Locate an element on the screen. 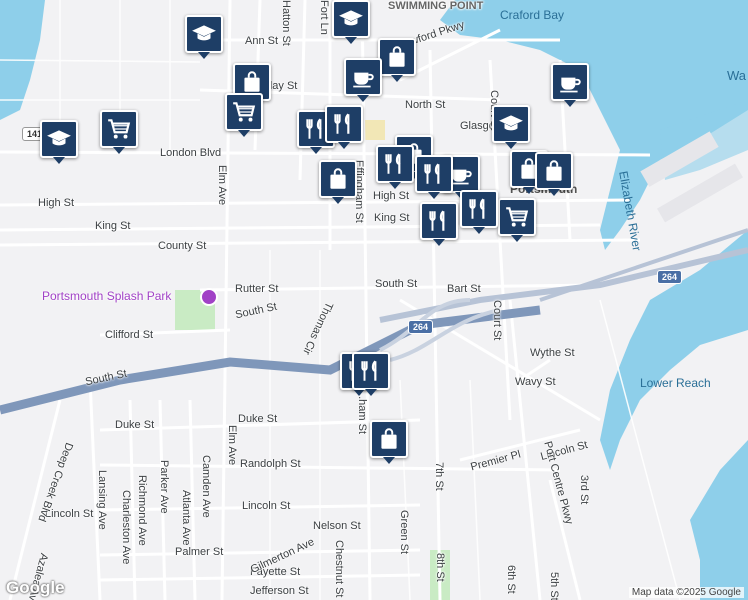  street-north: North St is located at coordinates (425, 105).